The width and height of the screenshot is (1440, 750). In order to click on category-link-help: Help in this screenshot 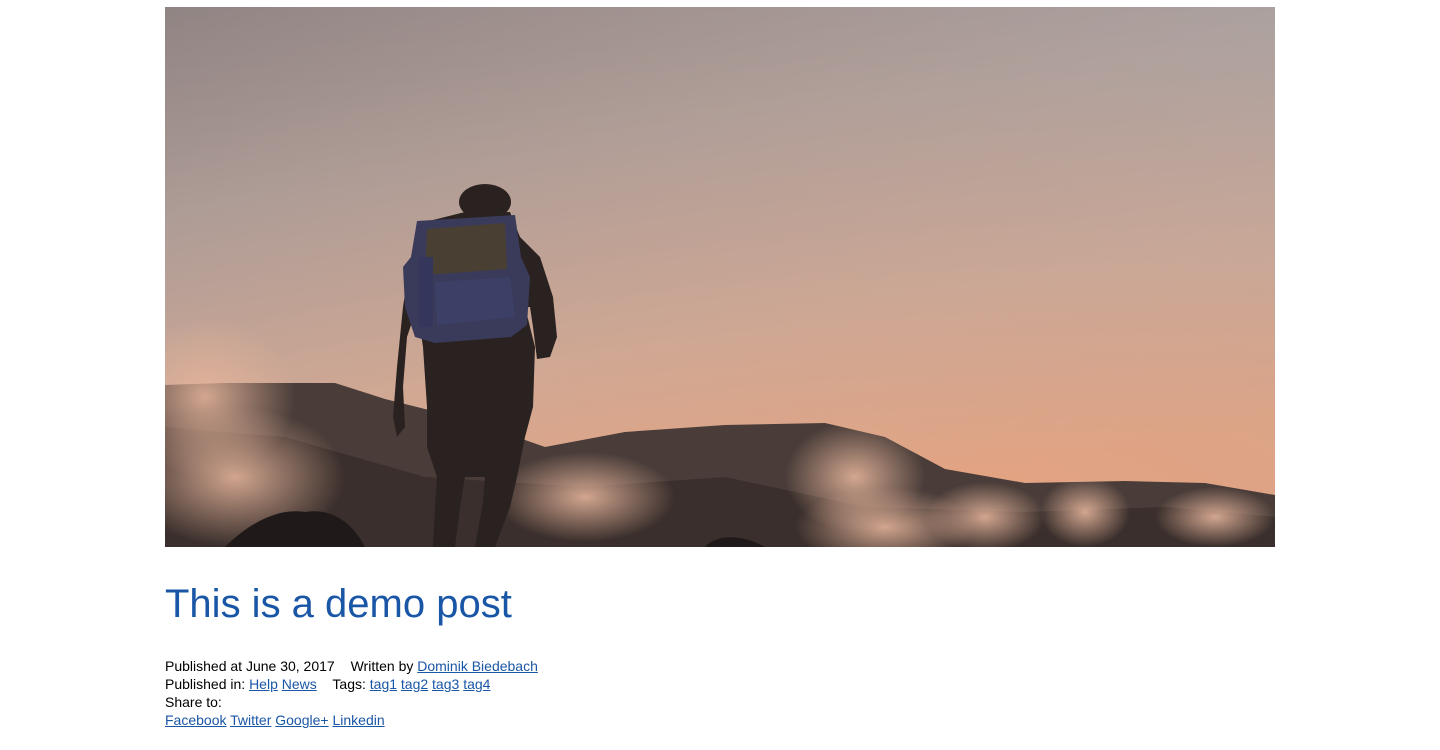, I will do `click(263, 684)`.